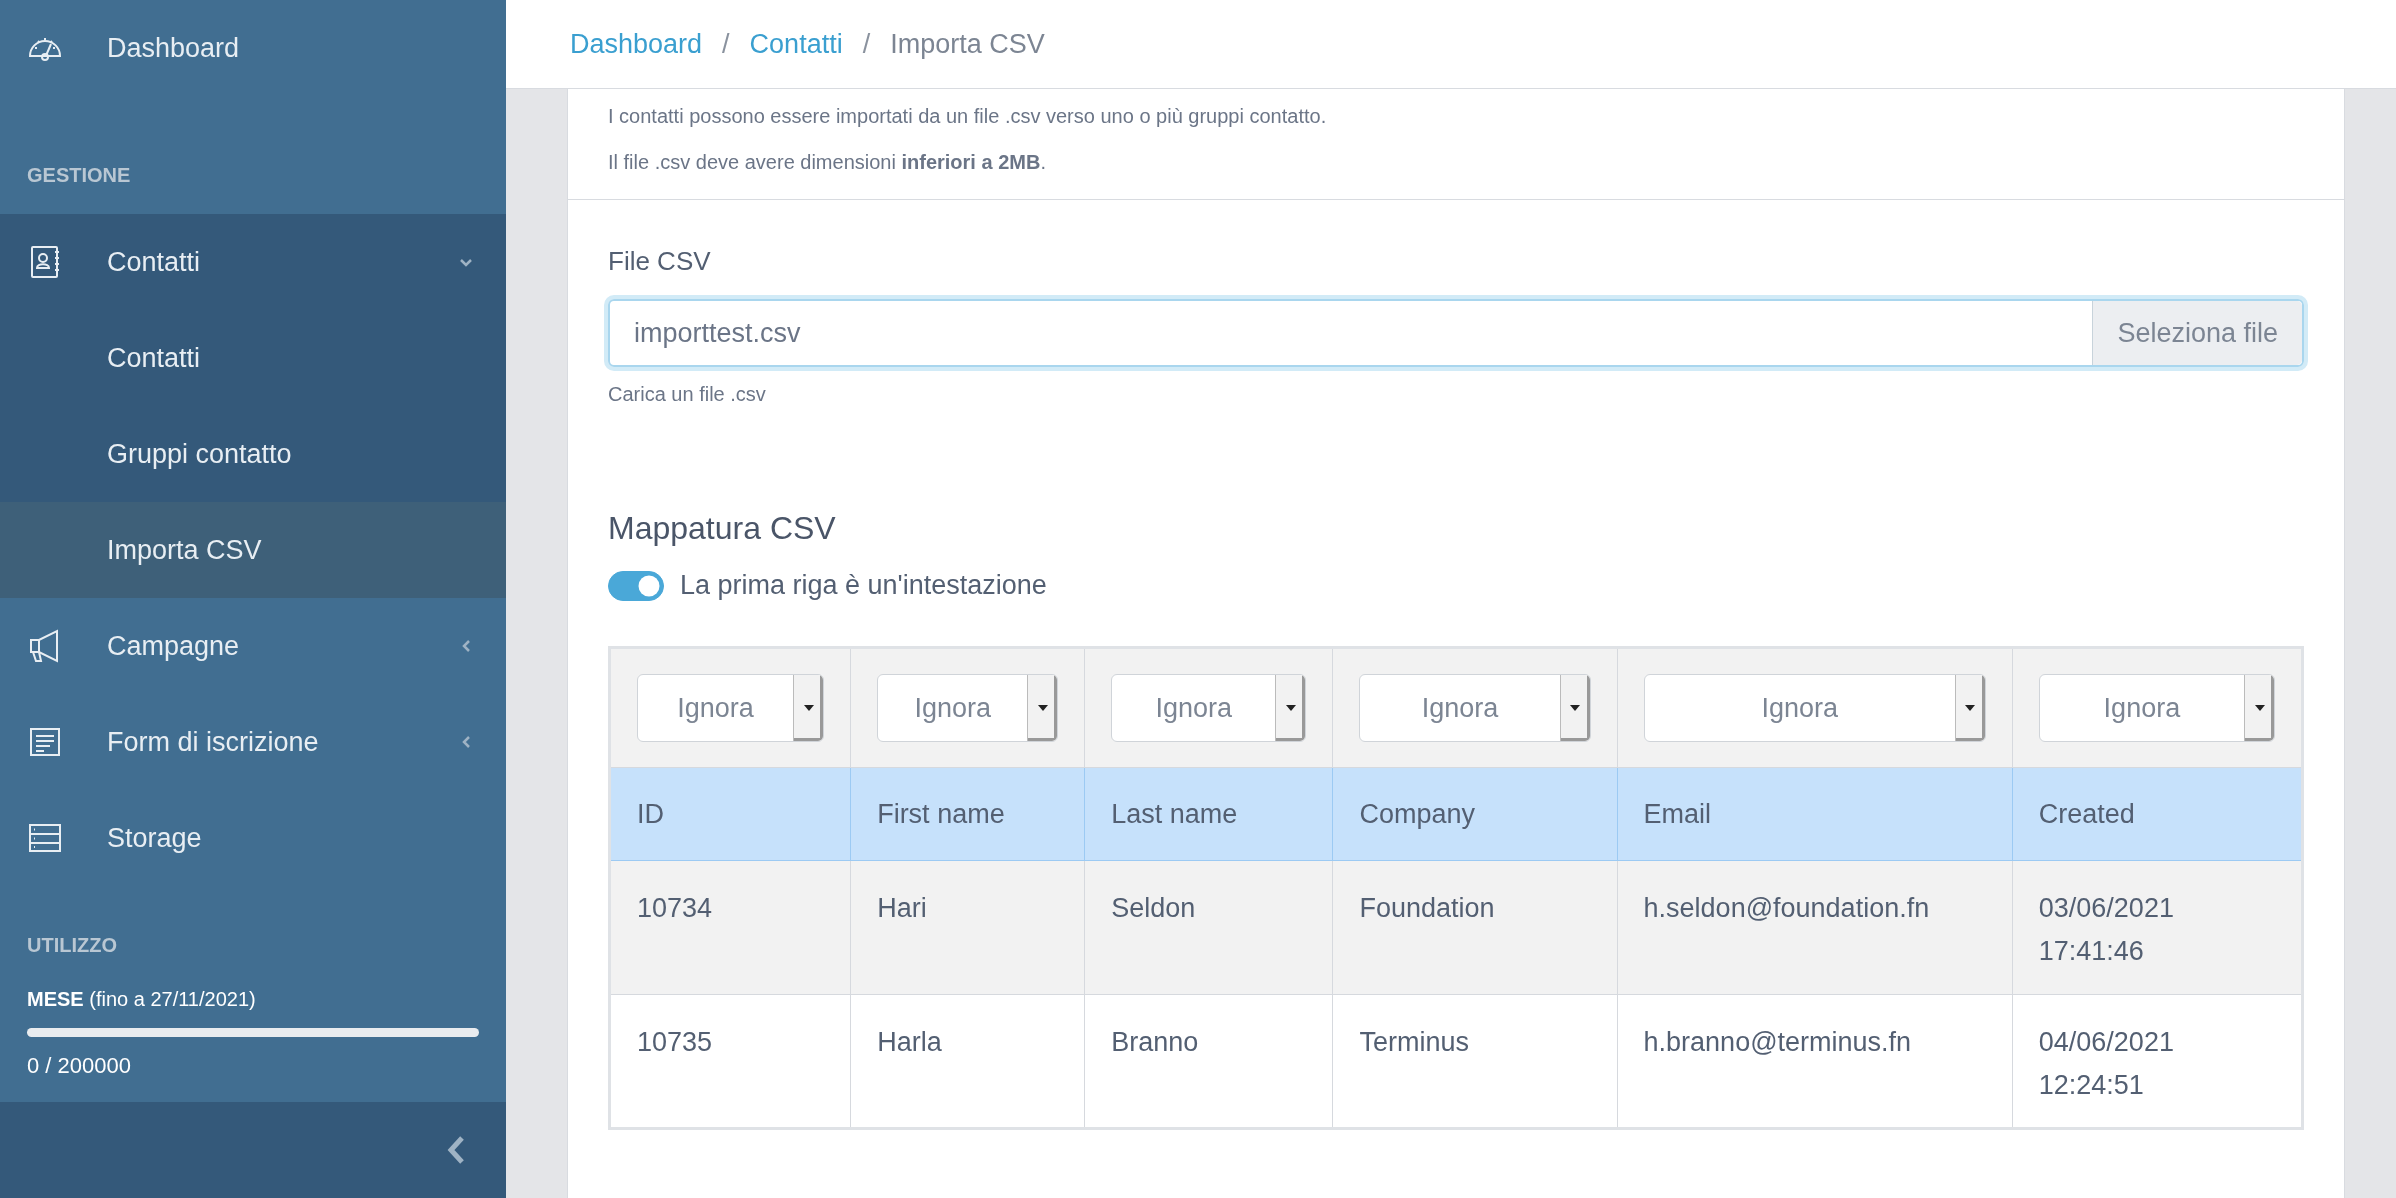  Describe the element at coordinates (253, 48) in the screenshot. I see `sidebar-item: Dashboard` at that location.